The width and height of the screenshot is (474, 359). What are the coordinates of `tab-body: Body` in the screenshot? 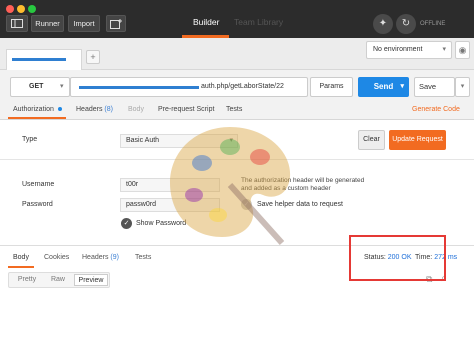 It's located at (136, 109).